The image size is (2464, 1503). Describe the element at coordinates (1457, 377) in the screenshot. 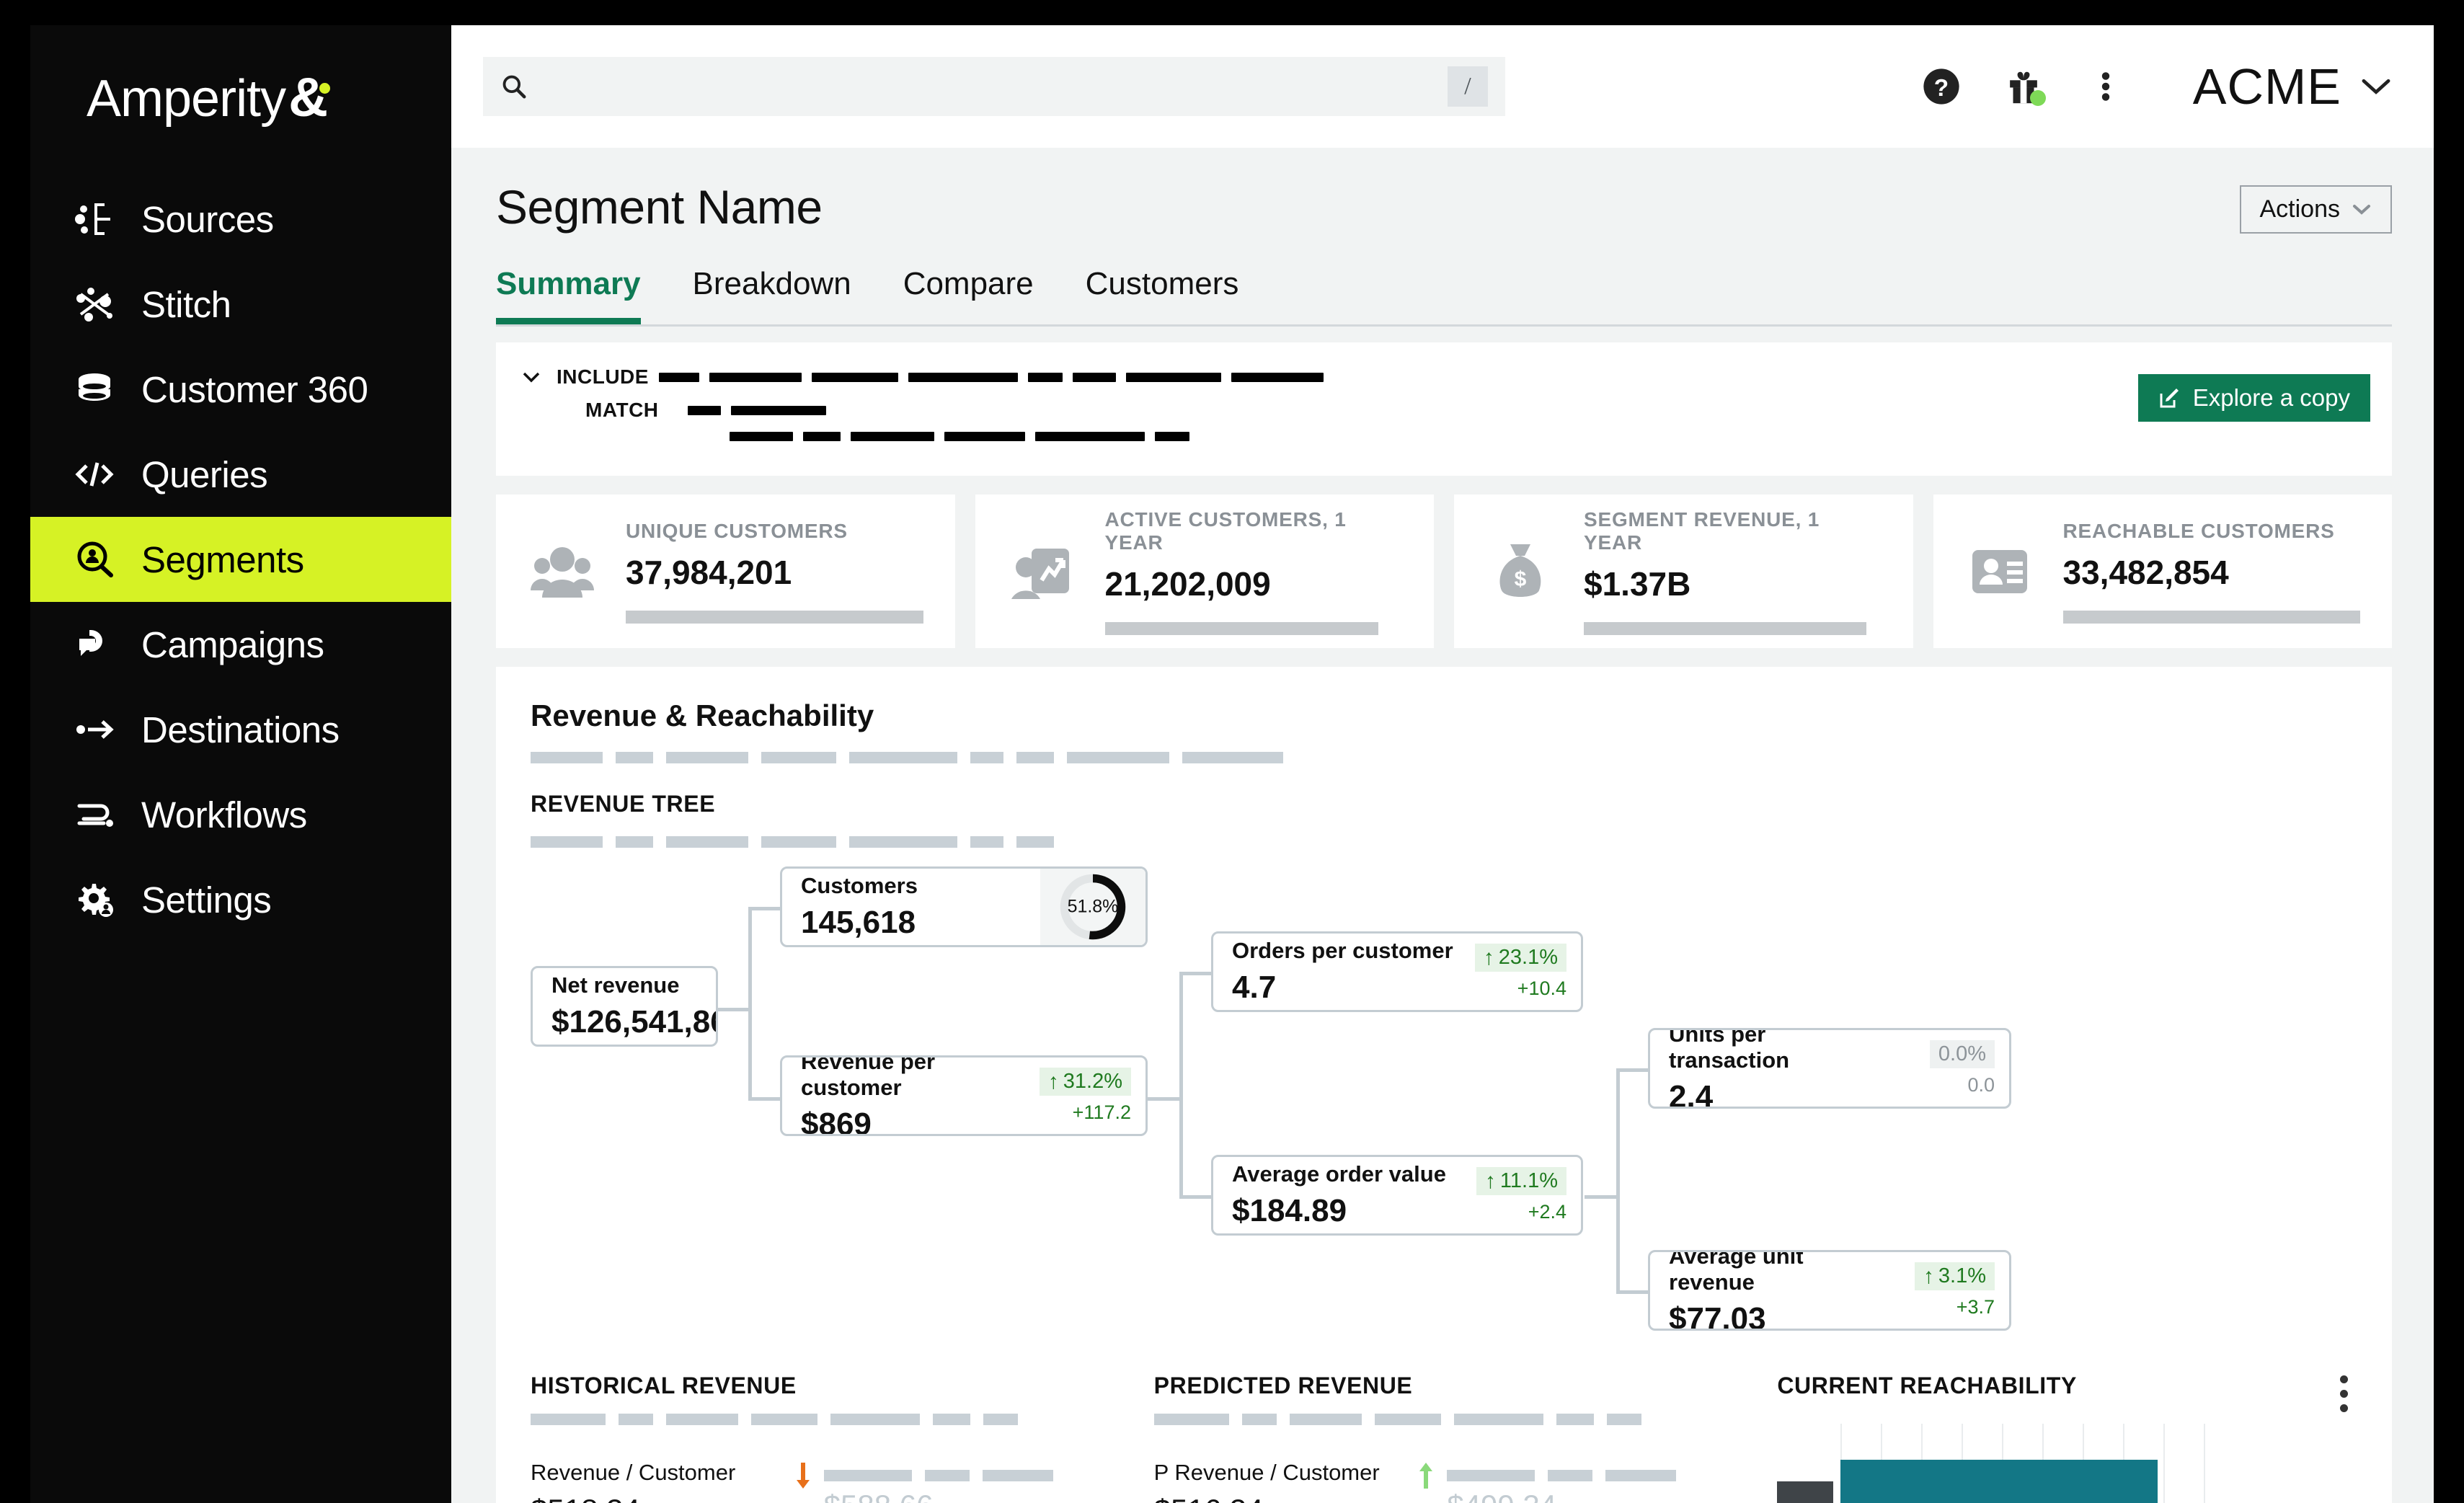

I see `criteria-include-row: INCLUDE` at that location.